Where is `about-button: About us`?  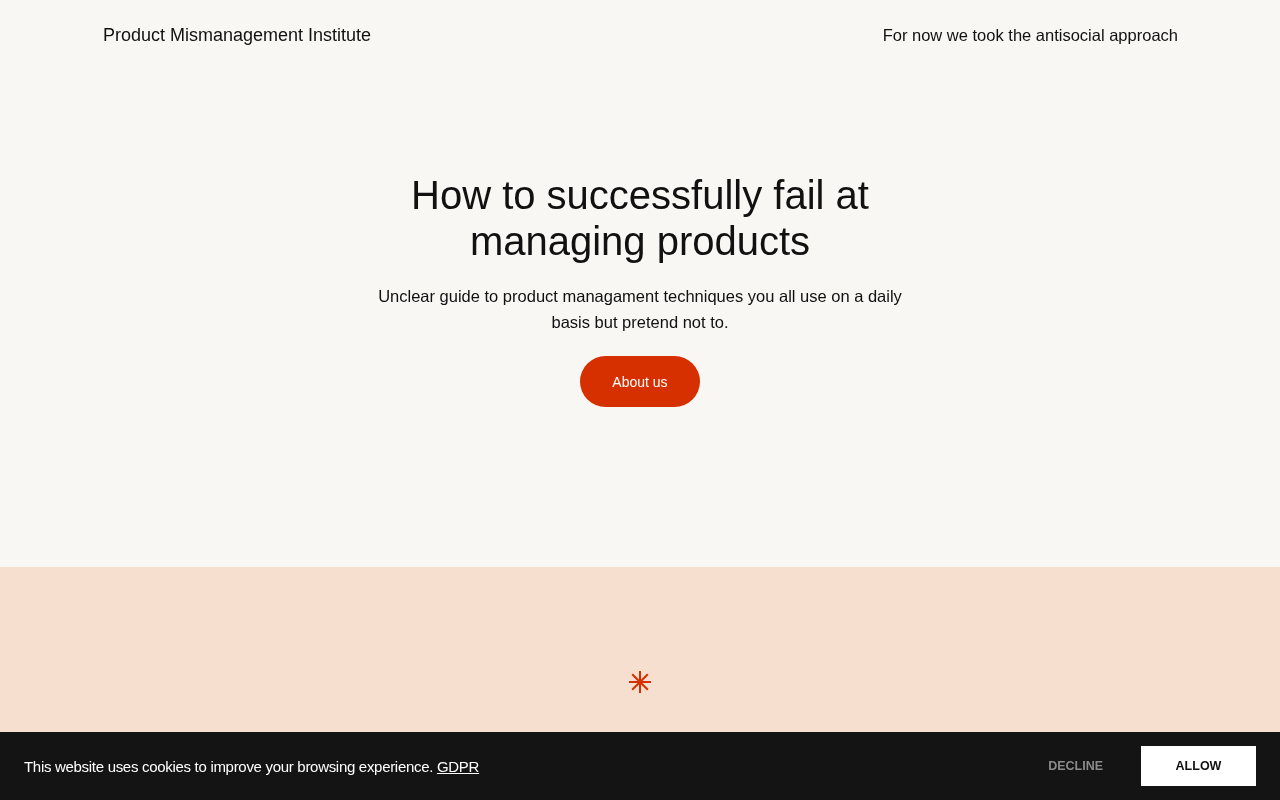
about-button: About us is located at coordinates (640, 381).